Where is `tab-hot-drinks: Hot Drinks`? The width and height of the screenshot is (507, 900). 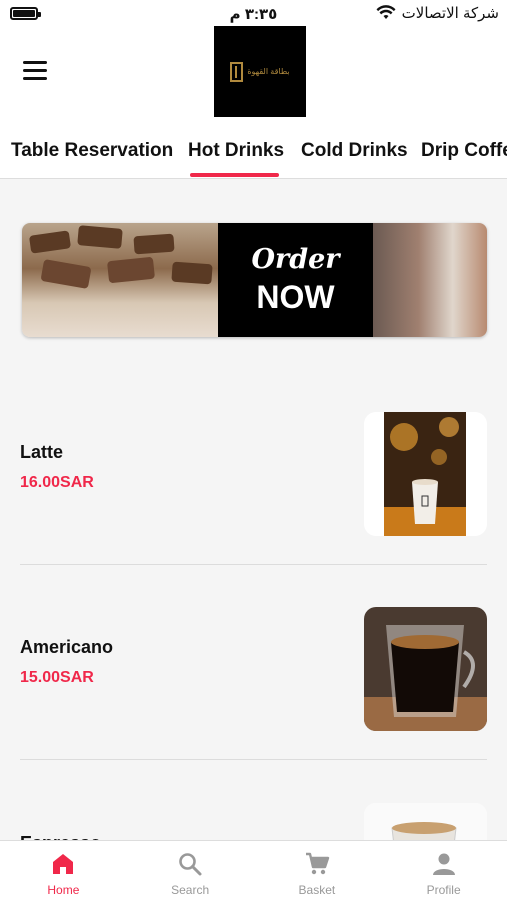
tab-hot-drinks: Hot Drinks is located at coordinates (236, 151).